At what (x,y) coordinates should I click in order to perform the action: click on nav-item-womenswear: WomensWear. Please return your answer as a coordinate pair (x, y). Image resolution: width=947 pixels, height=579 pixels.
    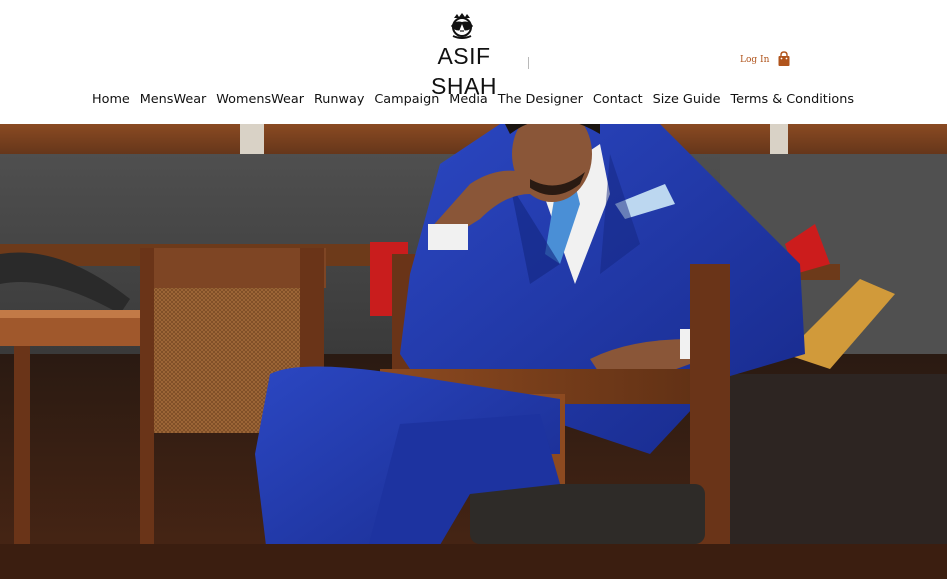
    Looking at the image, I should click on (260, 100).